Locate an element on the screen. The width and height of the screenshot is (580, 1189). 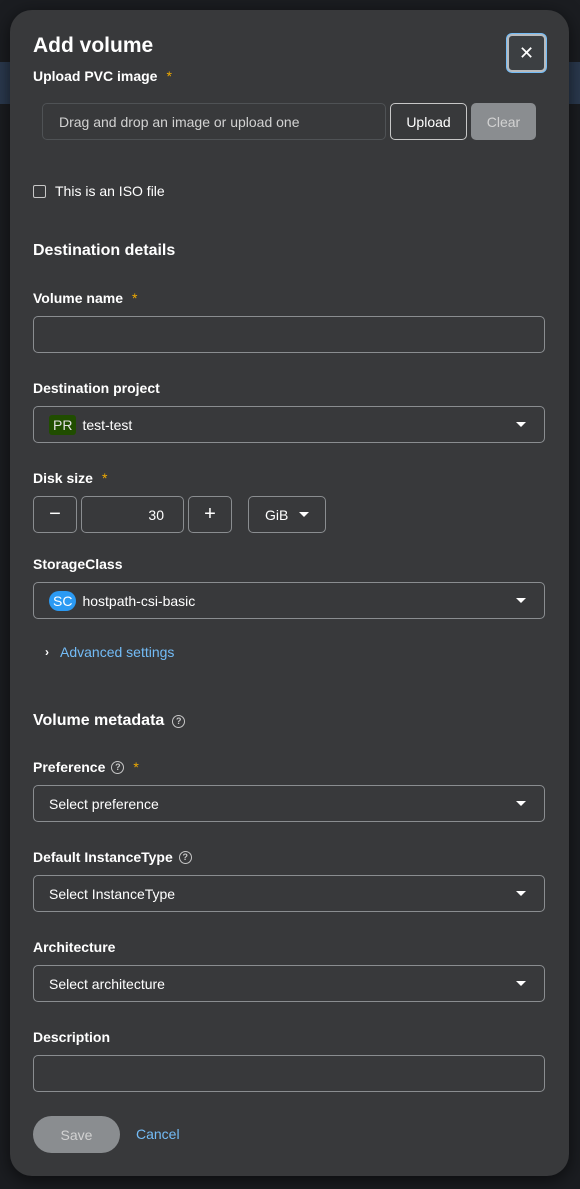
advanced-settings-label: Advanced settings is located at coordinates (117, 652).